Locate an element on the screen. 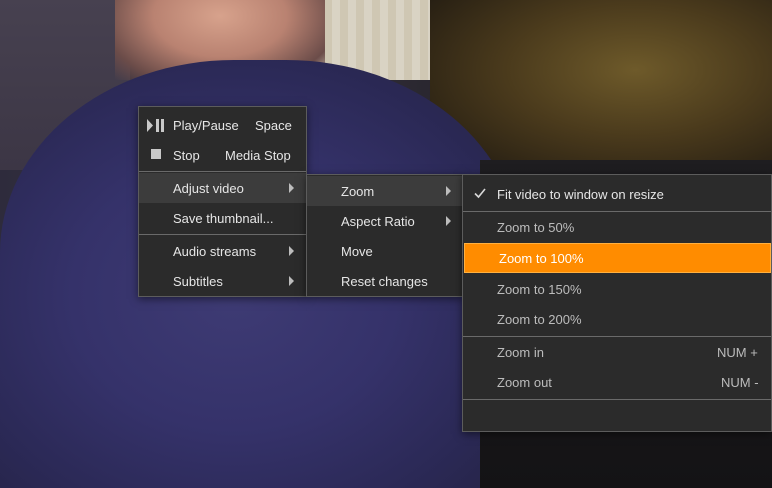 This screenshot has height=488, width=772. menu-item-zoom-100: Zoom to 100% is located at coordinates (617, 258).